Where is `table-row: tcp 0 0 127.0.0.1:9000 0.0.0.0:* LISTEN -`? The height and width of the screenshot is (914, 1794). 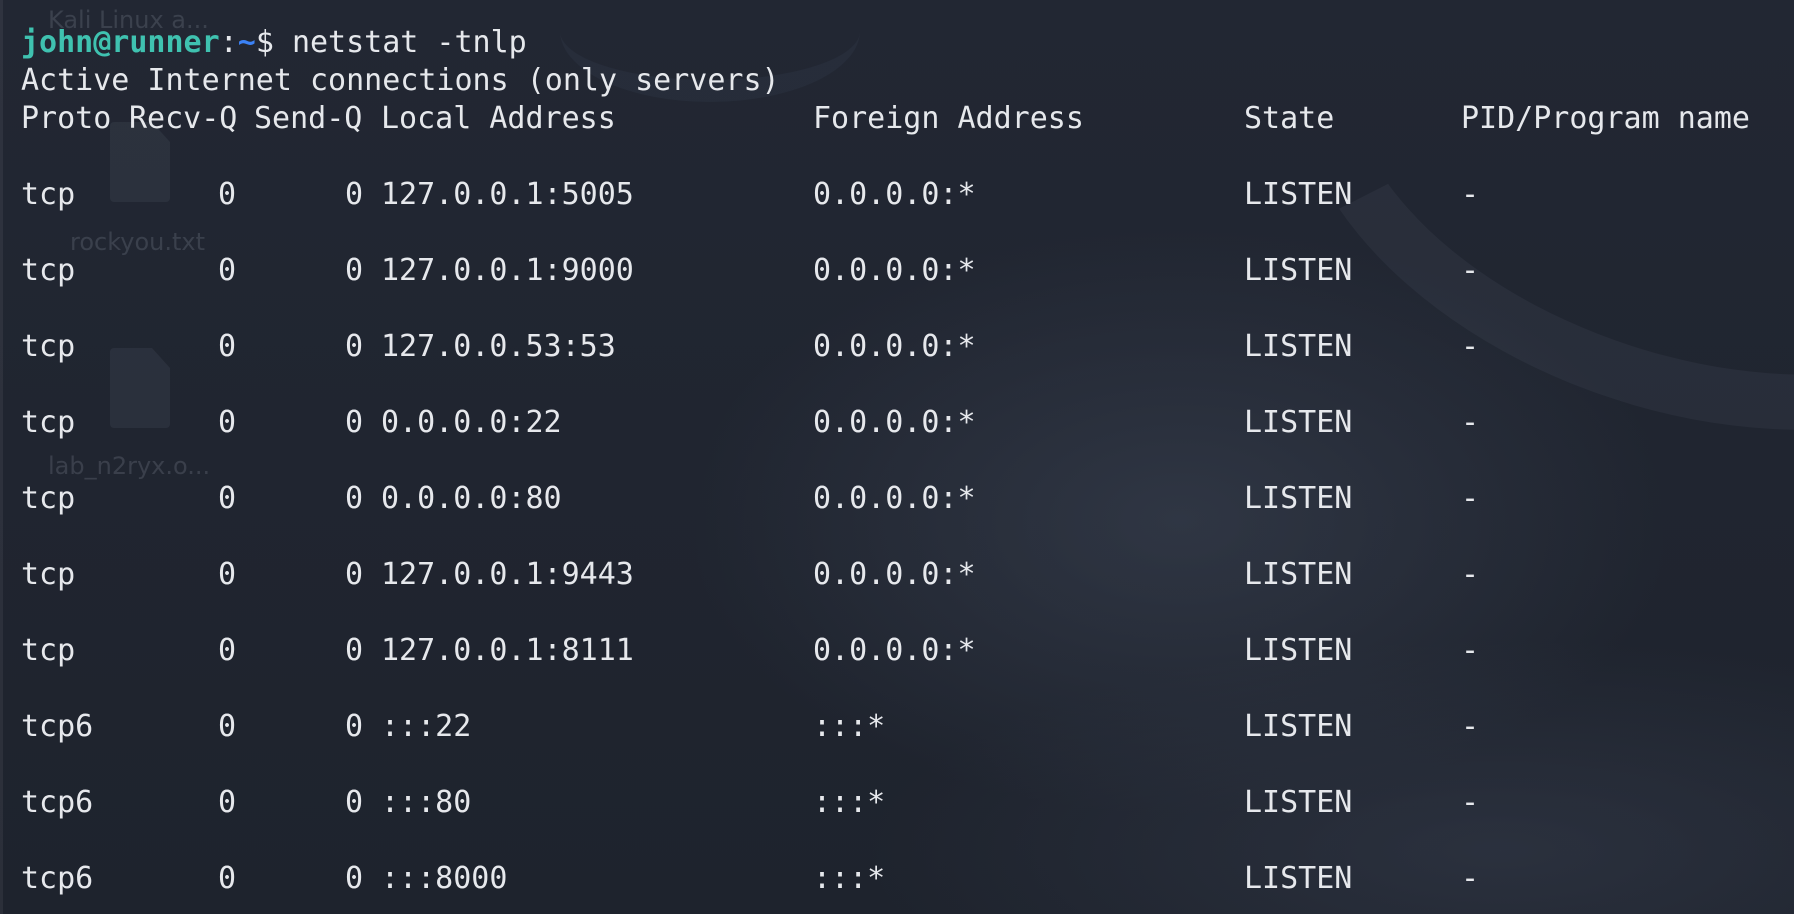 table-row: tcp 0 0 127.0.0.1:9000 0.0.0.0:* LISTEN - is located at coordinates (907, 271).